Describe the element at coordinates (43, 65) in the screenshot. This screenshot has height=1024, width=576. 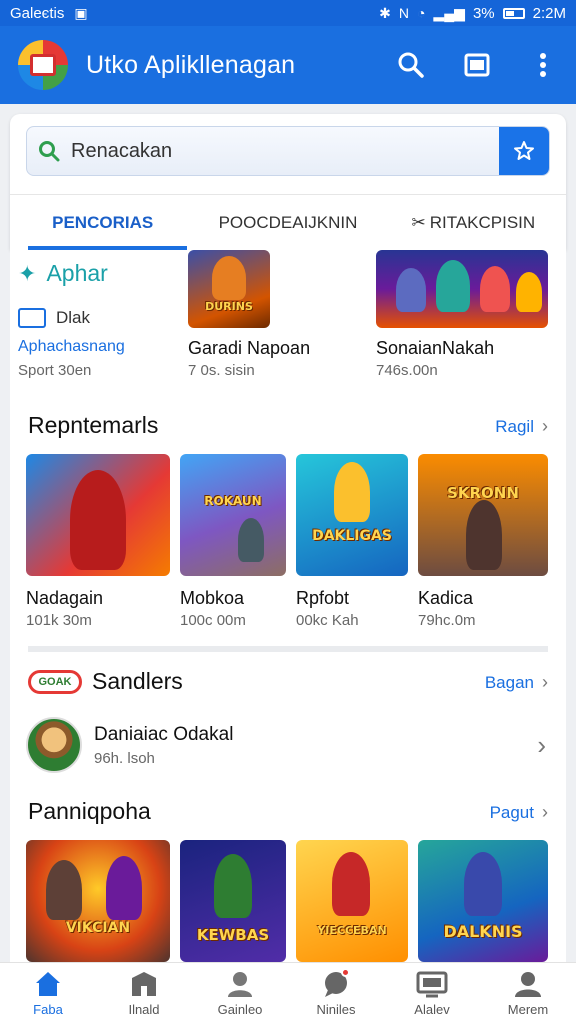
I see `app-logo` at that location.